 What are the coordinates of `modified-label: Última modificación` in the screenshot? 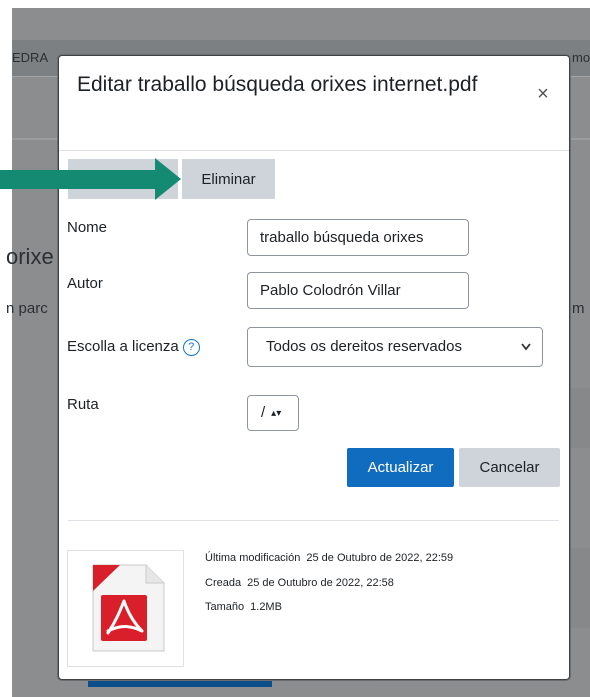 It's located at (253, 558).